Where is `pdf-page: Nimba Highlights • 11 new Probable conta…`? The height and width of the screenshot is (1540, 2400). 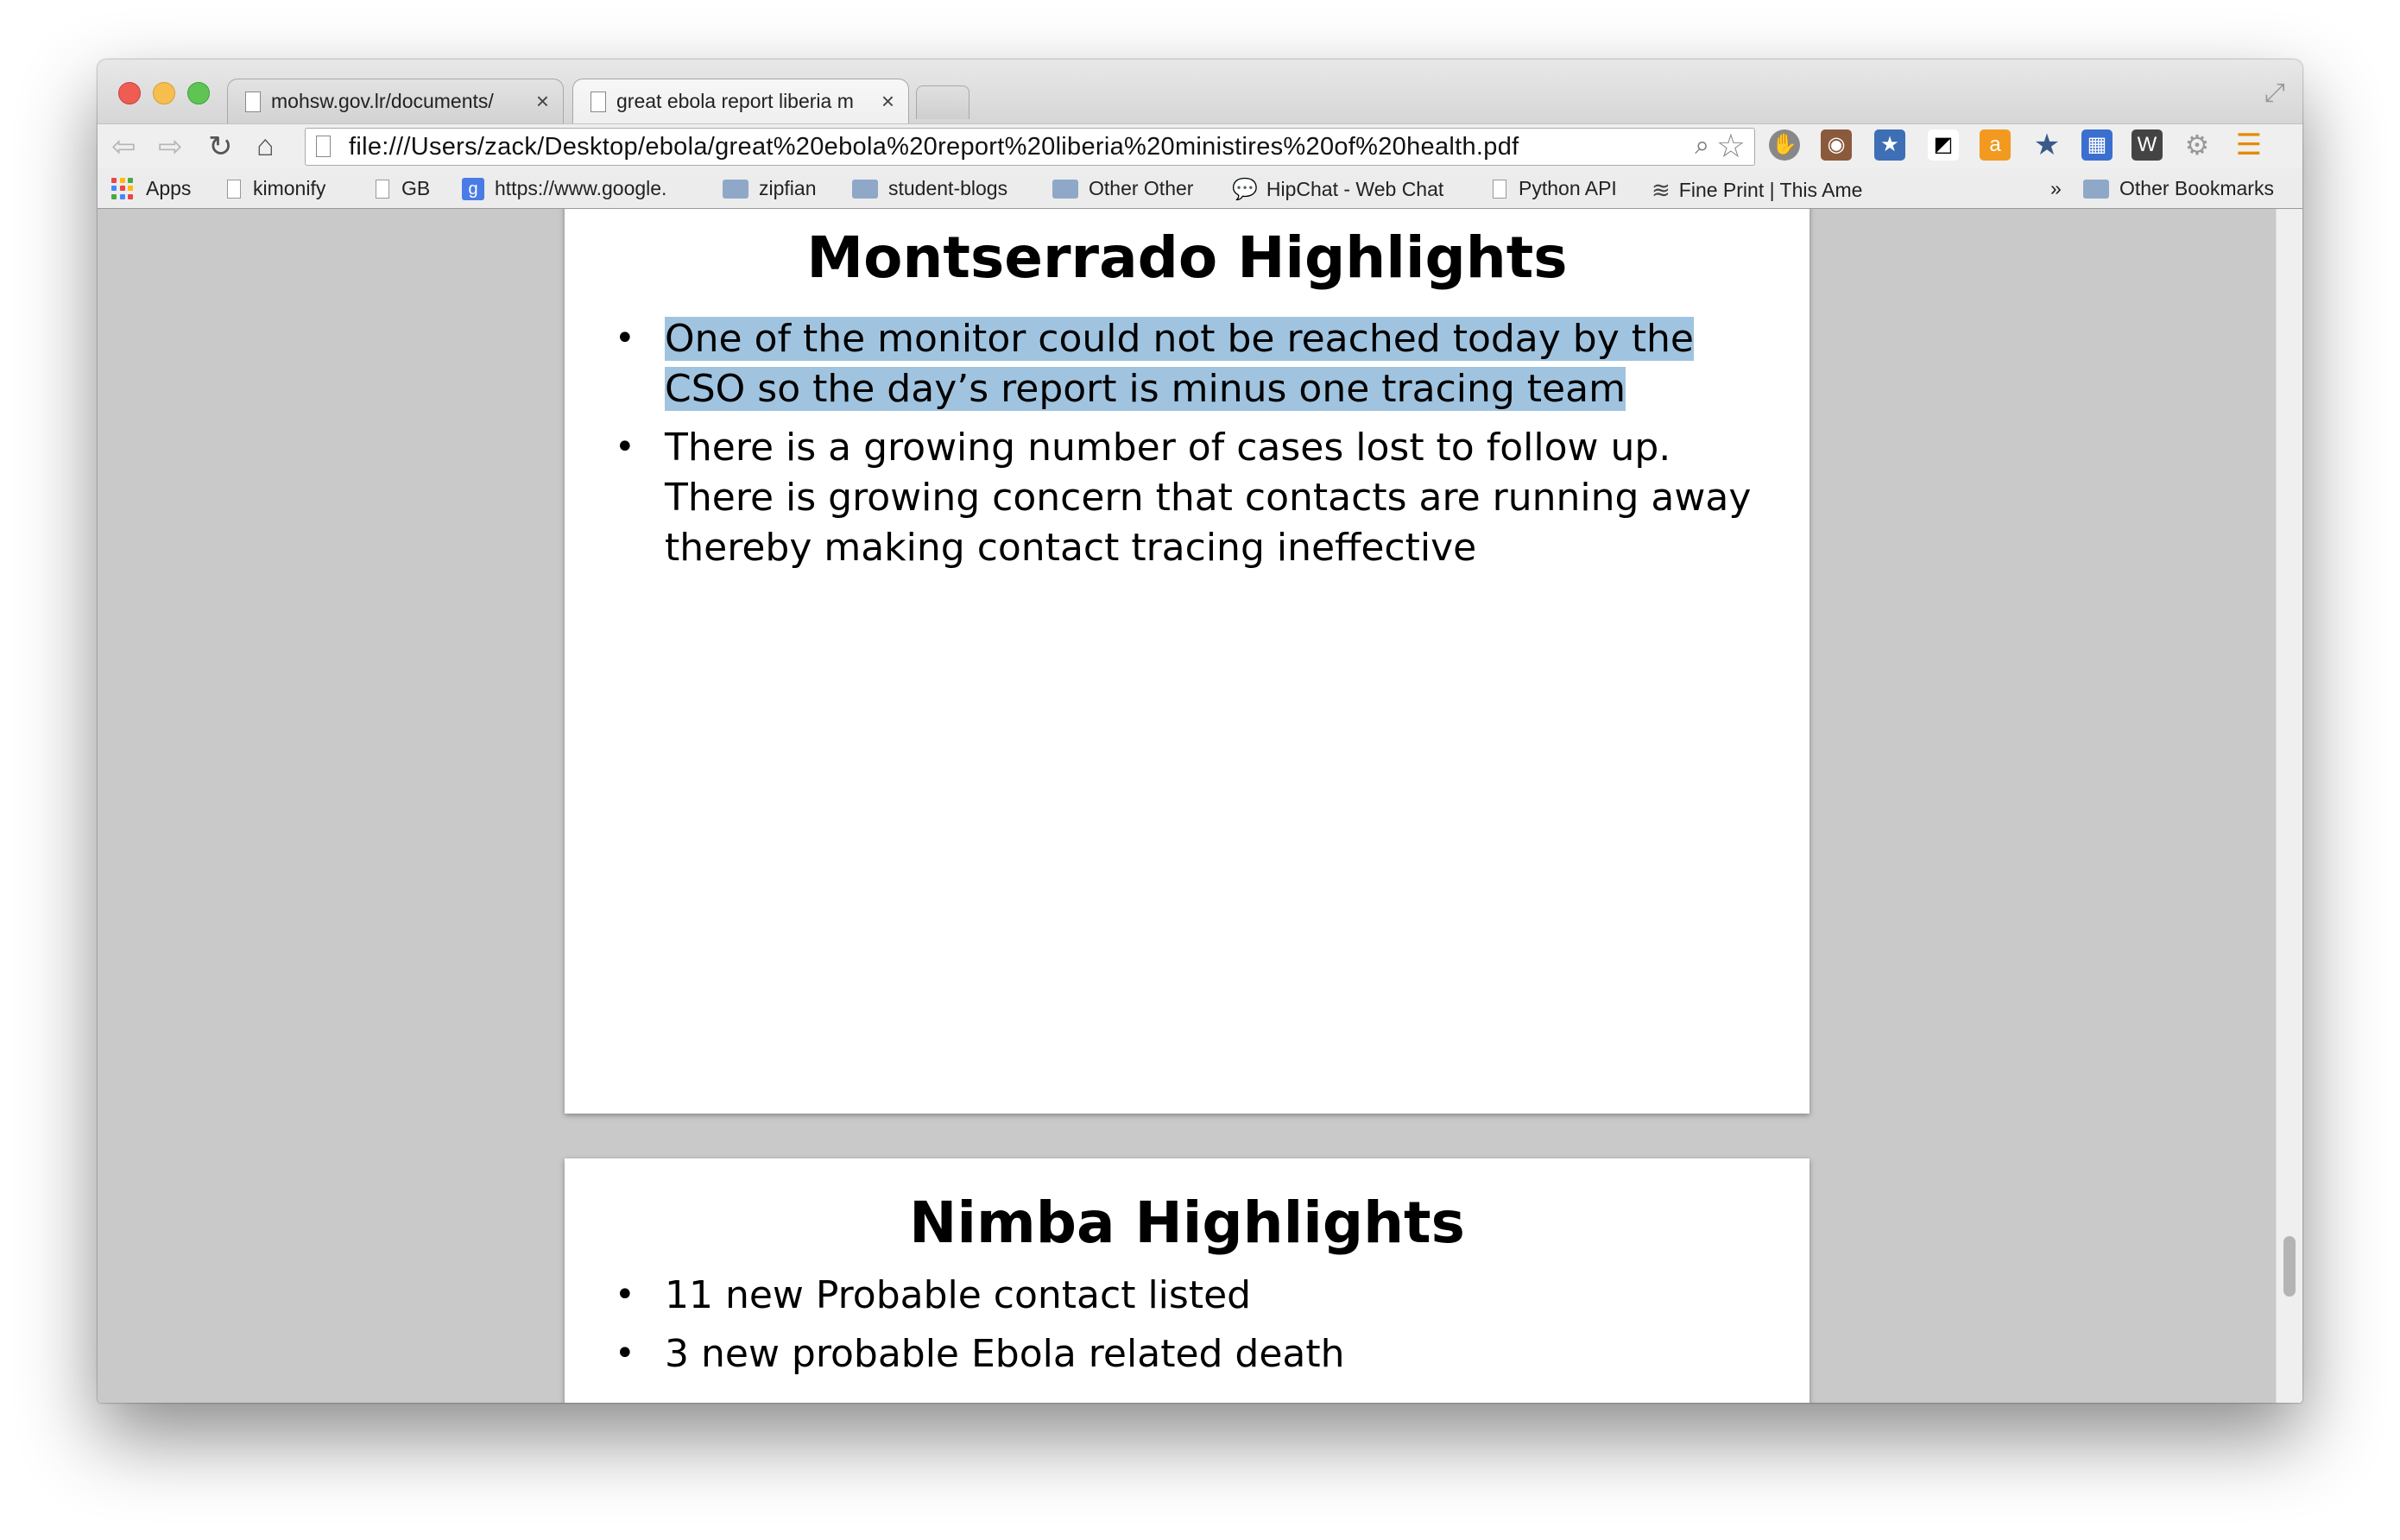 pdf-page: Nimba Highlights • 11 new Probable conta… is located at coordinates (1187, 1280).